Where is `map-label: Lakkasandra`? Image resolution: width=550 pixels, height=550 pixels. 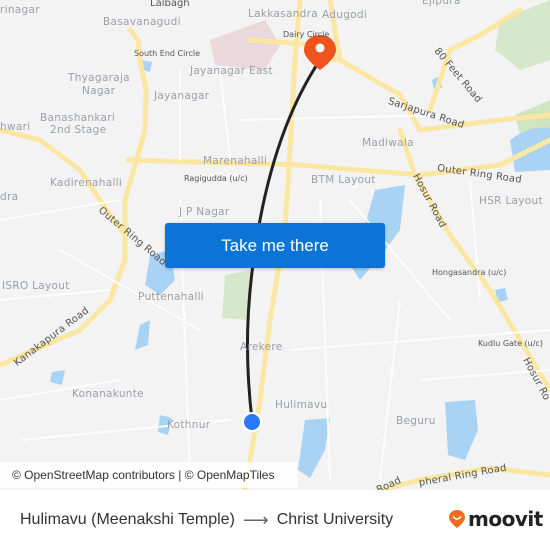 map-label: Lakkasandra is located at coordinates (283, 14).